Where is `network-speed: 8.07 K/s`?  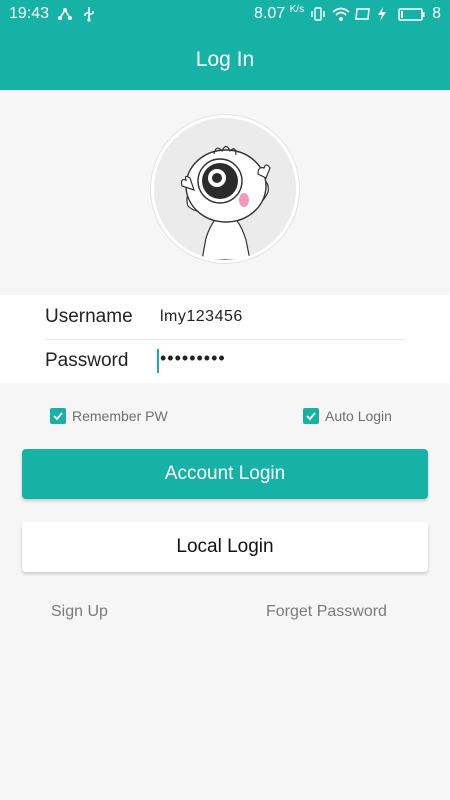 network-speed: 8.07 K/s is located at coordinates (279, 13).